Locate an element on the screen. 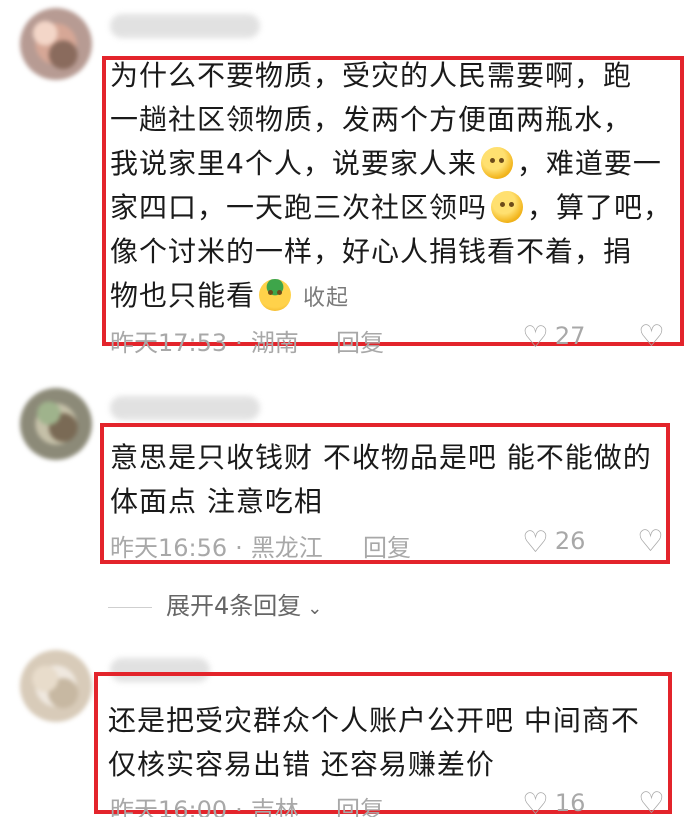 Image resolution: width=689 pixels, height=817 pixels. expand-replies-button: 展开4条回复 ⌄ is located at coordinates (215, 603).